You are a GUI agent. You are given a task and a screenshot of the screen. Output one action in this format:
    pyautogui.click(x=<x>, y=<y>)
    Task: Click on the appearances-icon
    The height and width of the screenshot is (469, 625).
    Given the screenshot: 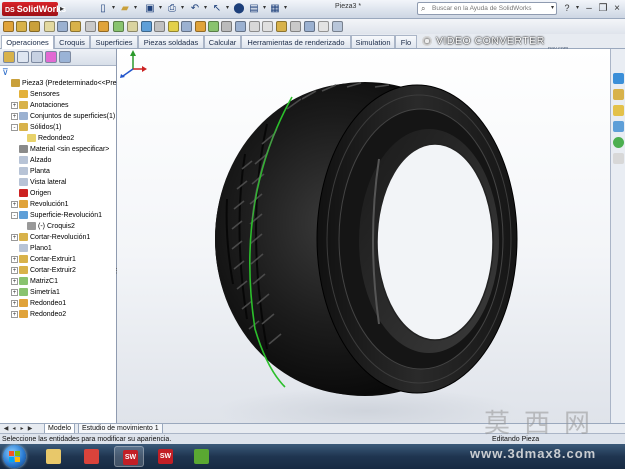 What is the action you would take?
    pyautogui.click(x=618, y=142)
    